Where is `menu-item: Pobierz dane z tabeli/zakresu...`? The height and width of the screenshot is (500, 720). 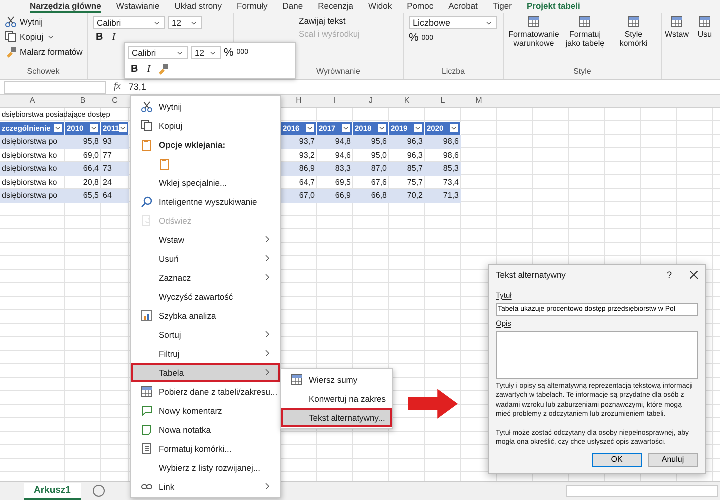
menu-item: Pobierz dane z tabeli/zakresu... is located at coordinates (205, 391).